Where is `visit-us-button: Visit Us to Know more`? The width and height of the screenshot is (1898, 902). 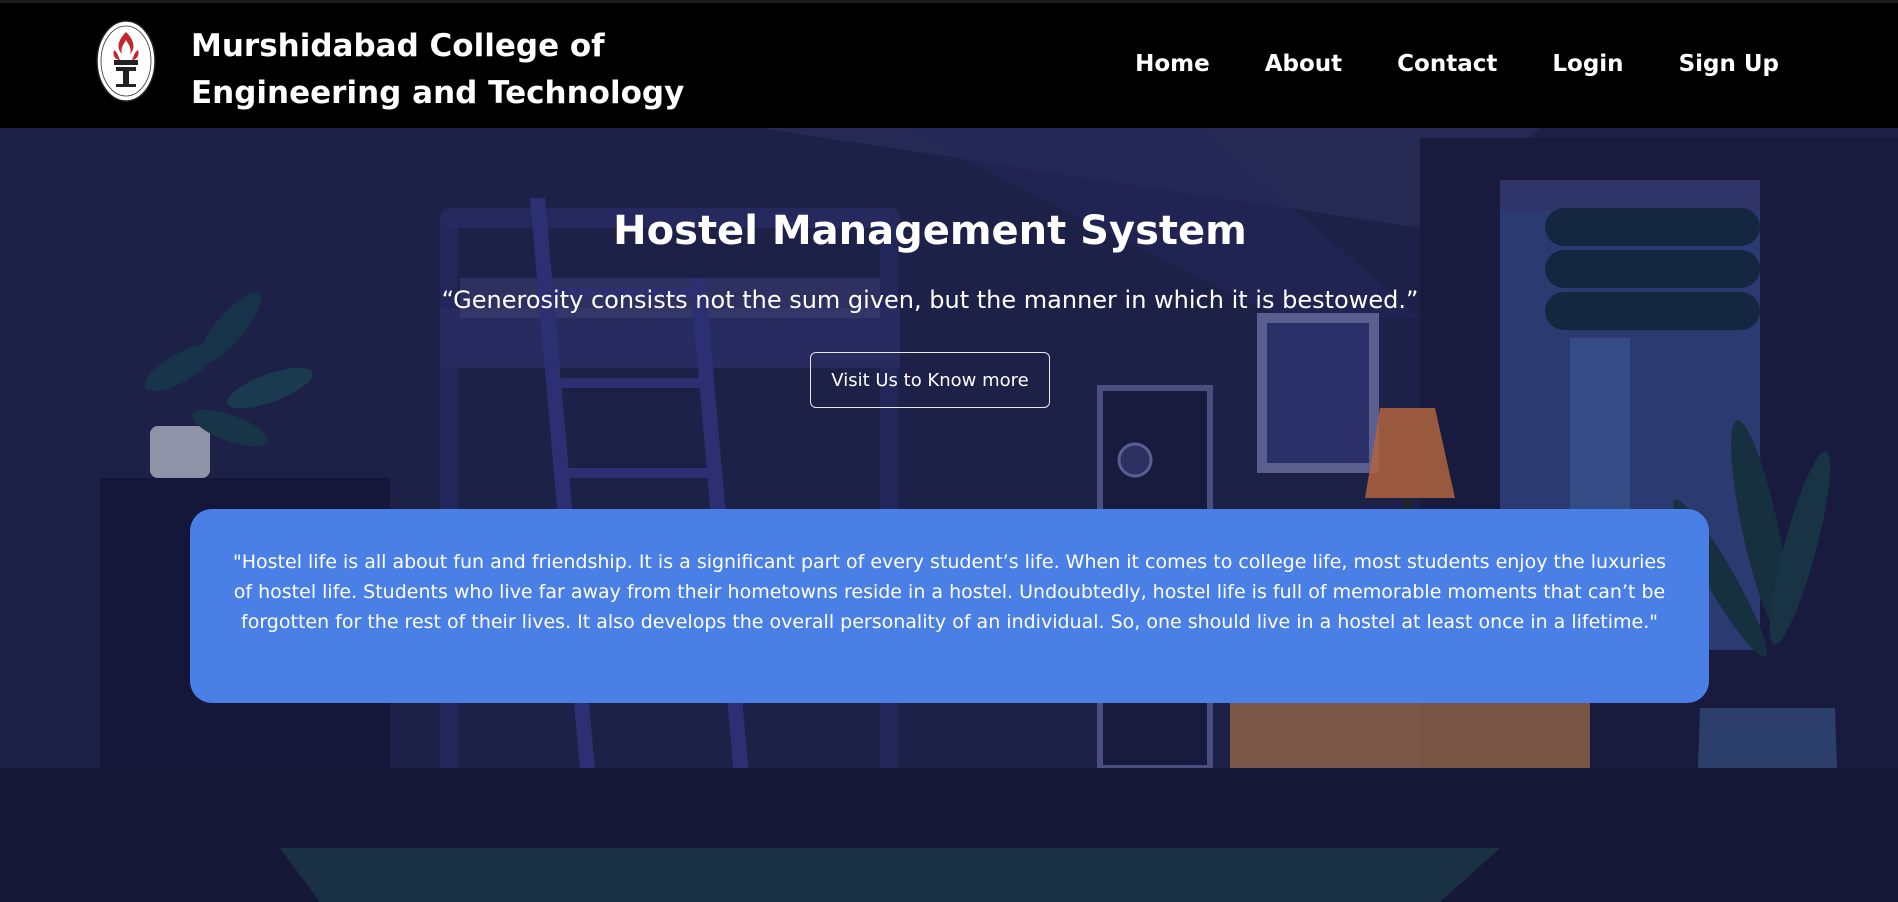
visit-us-button: Visit Us to Know more is located at coordinates (930, 380).